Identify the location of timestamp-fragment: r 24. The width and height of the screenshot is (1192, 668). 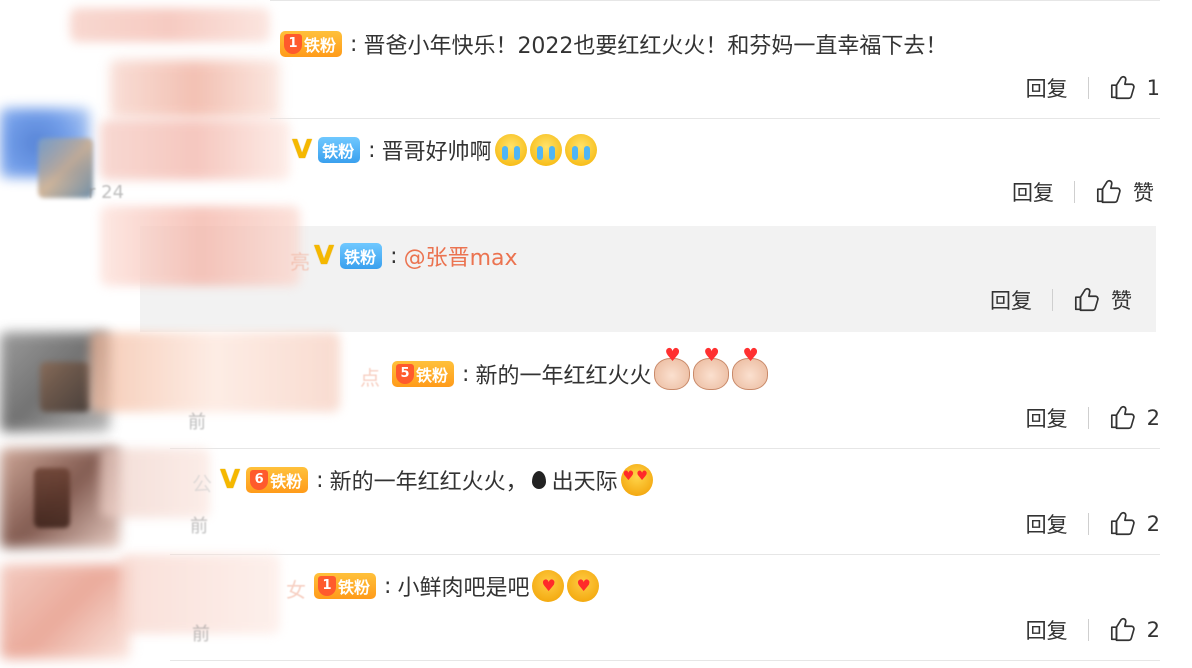
(106, 192).